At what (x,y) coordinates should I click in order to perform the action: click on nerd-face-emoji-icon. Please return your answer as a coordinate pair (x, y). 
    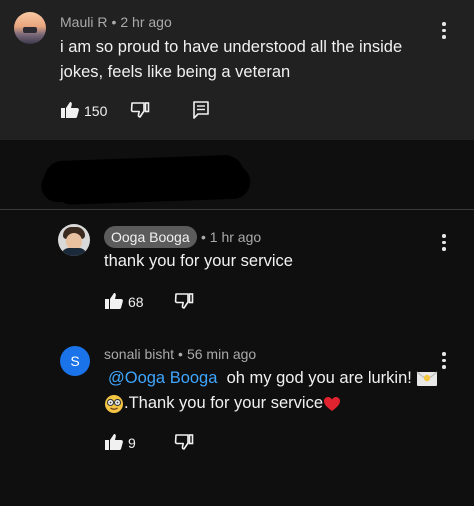
    Looking at the image, I should click on (114, 403).